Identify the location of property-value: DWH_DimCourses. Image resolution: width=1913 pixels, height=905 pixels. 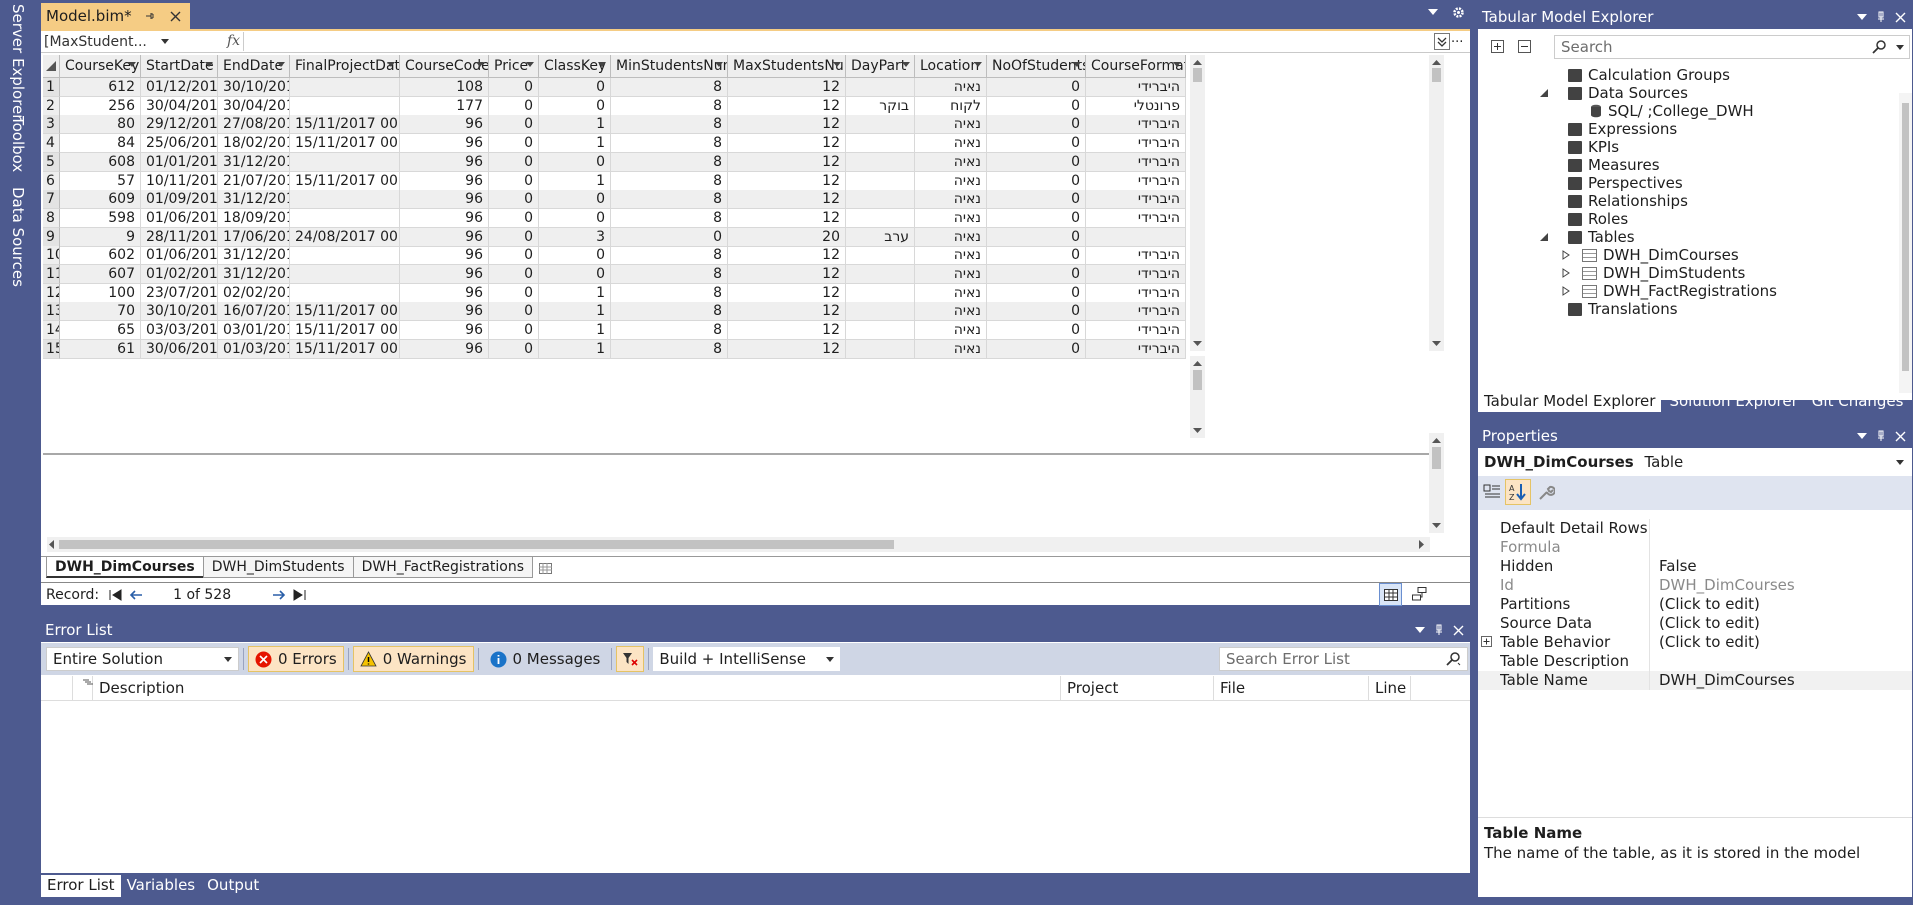
(1727, 585).